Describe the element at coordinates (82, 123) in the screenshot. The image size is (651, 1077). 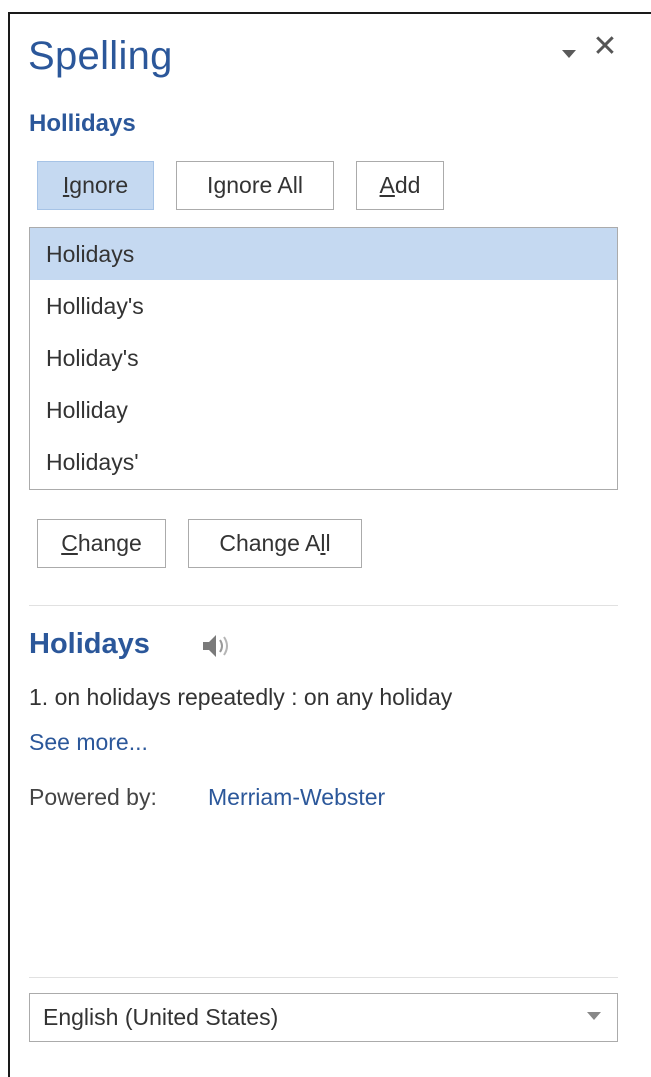
I see `misspelled-word: Hollidays` at that location.